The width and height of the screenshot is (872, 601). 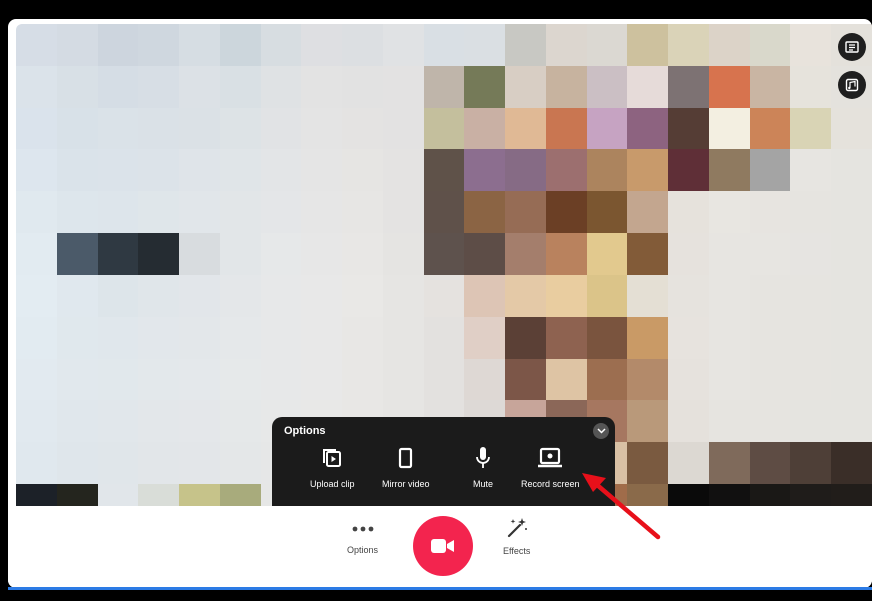 What do you see at coordinates (332, 466) in the screenshot?
I see `upload-clip-button: Upload clip` at bounding box center [332, 466].